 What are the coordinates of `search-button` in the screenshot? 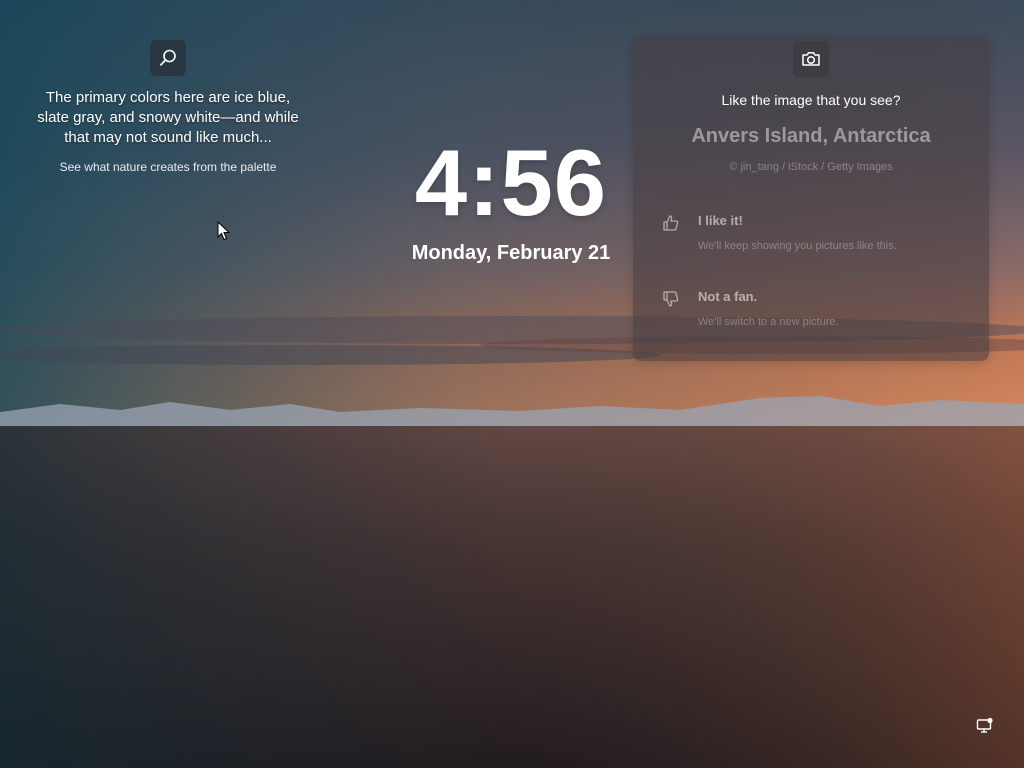 It's located at (168, 58).